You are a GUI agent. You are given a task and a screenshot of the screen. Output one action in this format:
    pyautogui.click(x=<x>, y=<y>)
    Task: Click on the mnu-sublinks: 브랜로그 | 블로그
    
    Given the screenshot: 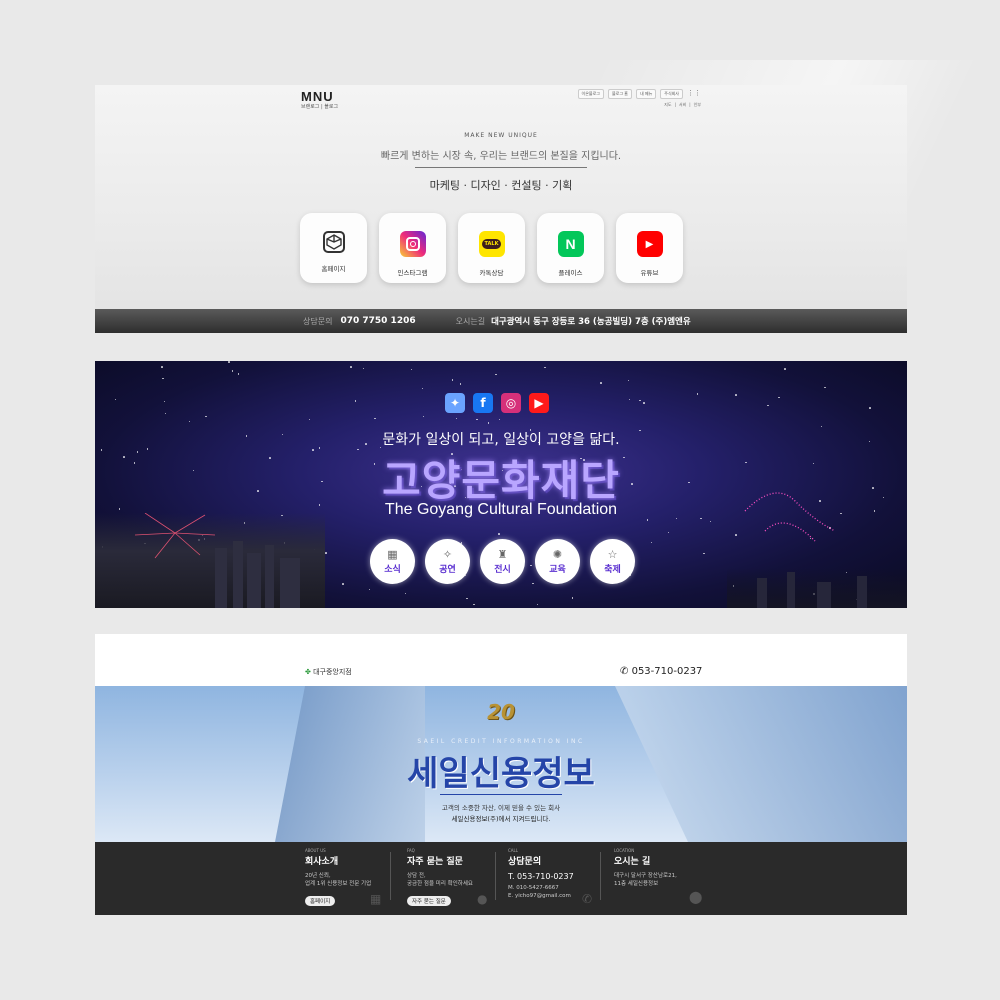 What is the action you would take?
    pyautogui.click(x=319, y=106)
    